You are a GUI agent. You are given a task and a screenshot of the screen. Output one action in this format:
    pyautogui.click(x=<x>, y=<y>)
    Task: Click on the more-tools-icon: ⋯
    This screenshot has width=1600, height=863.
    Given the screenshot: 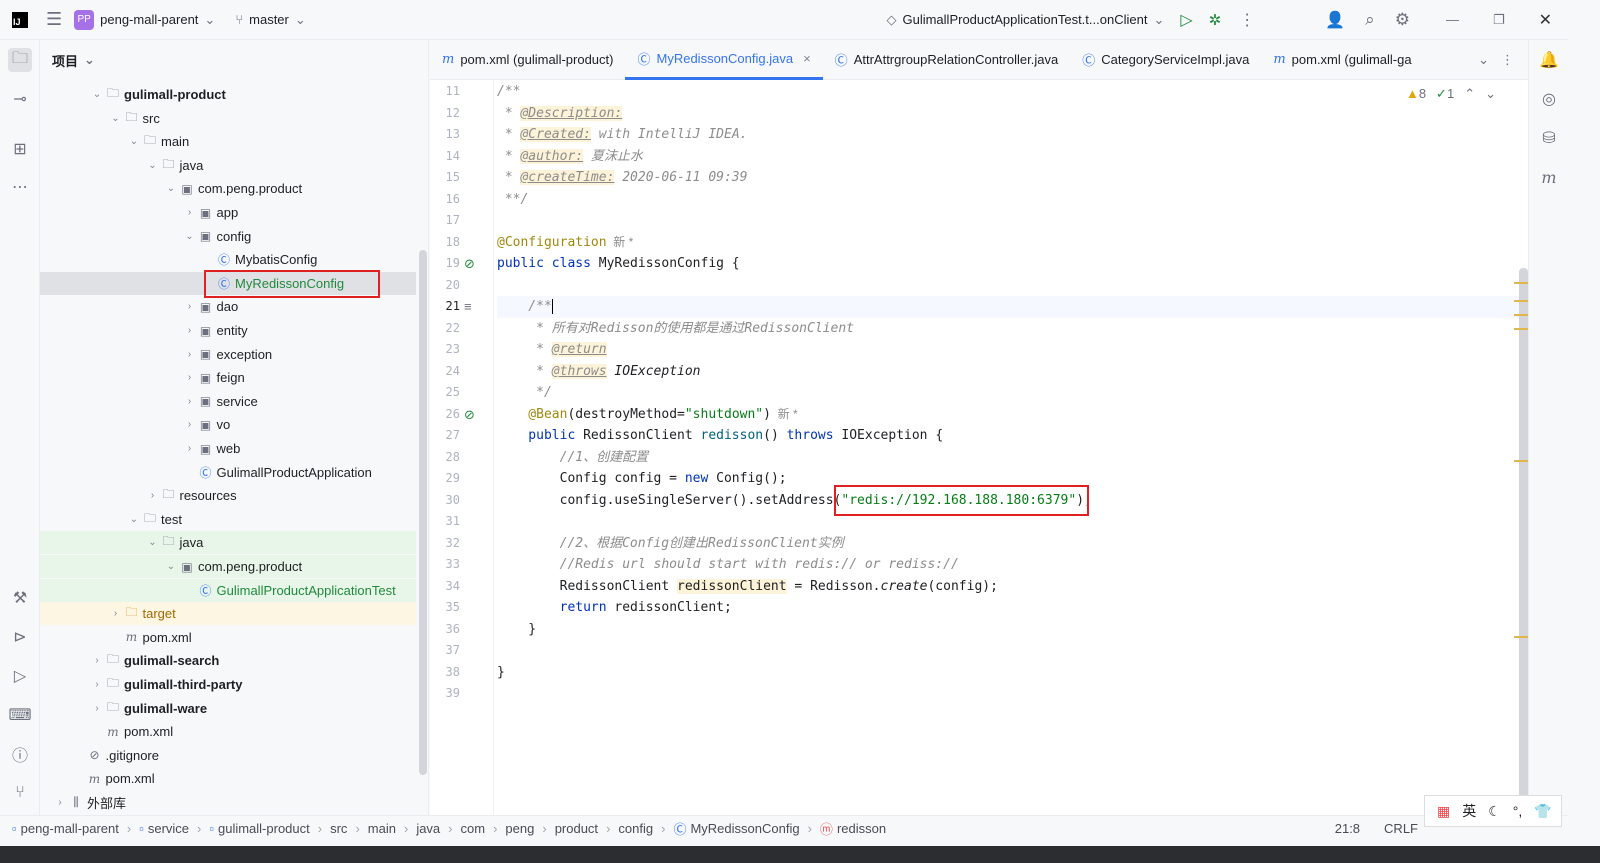 What is the action you would take?
    pyautogui.click(x=20, y=187)
    